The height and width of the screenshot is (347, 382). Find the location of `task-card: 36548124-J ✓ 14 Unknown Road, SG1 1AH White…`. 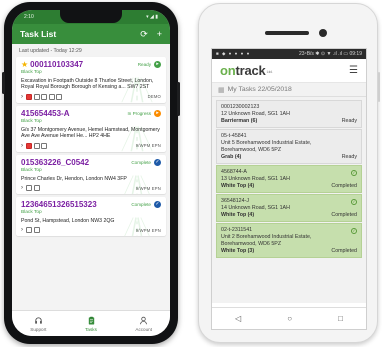

task-card: 36548124-J ✓ 14 Unknown Road, SG1 1AH White… is located at coordinates (289, 208).